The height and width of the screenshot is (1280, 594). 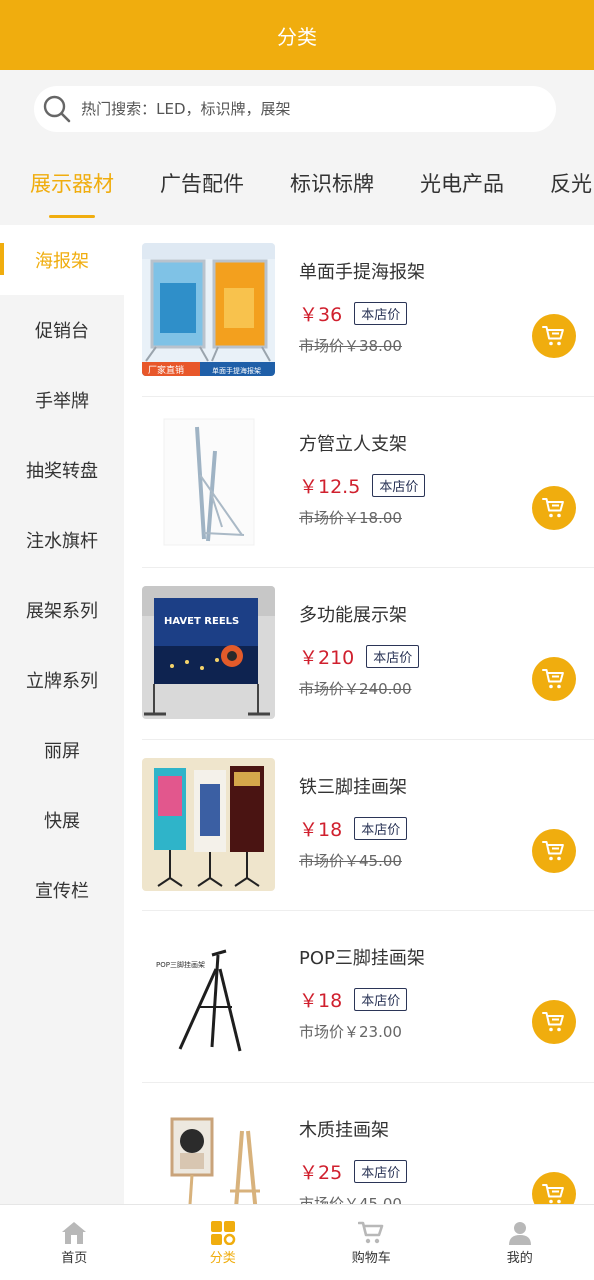 What do you see at coordinates (202, 186) in the screenshot?
I see `tab-ad-accessories: 广告配件` at bounding box center [202, 186].